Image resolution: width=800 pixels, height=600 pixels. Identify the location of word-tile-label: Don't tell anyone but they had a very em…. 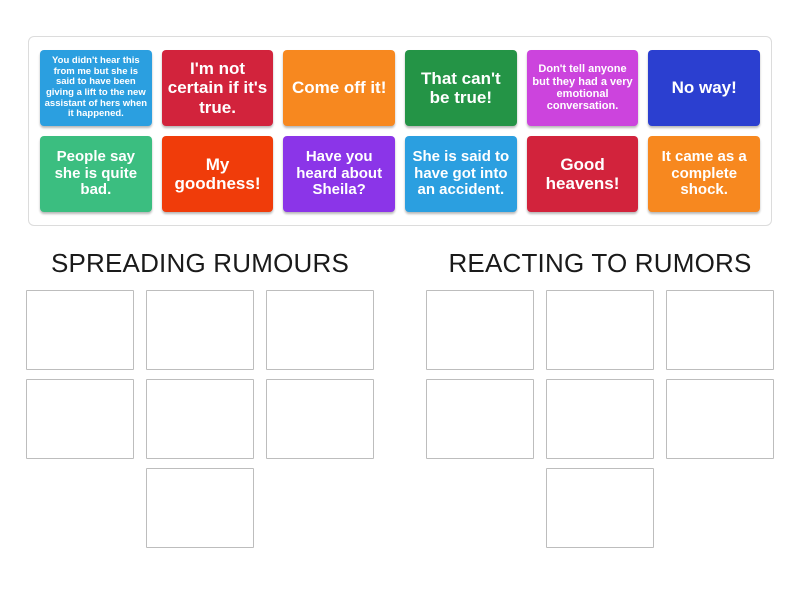
(582, 88).